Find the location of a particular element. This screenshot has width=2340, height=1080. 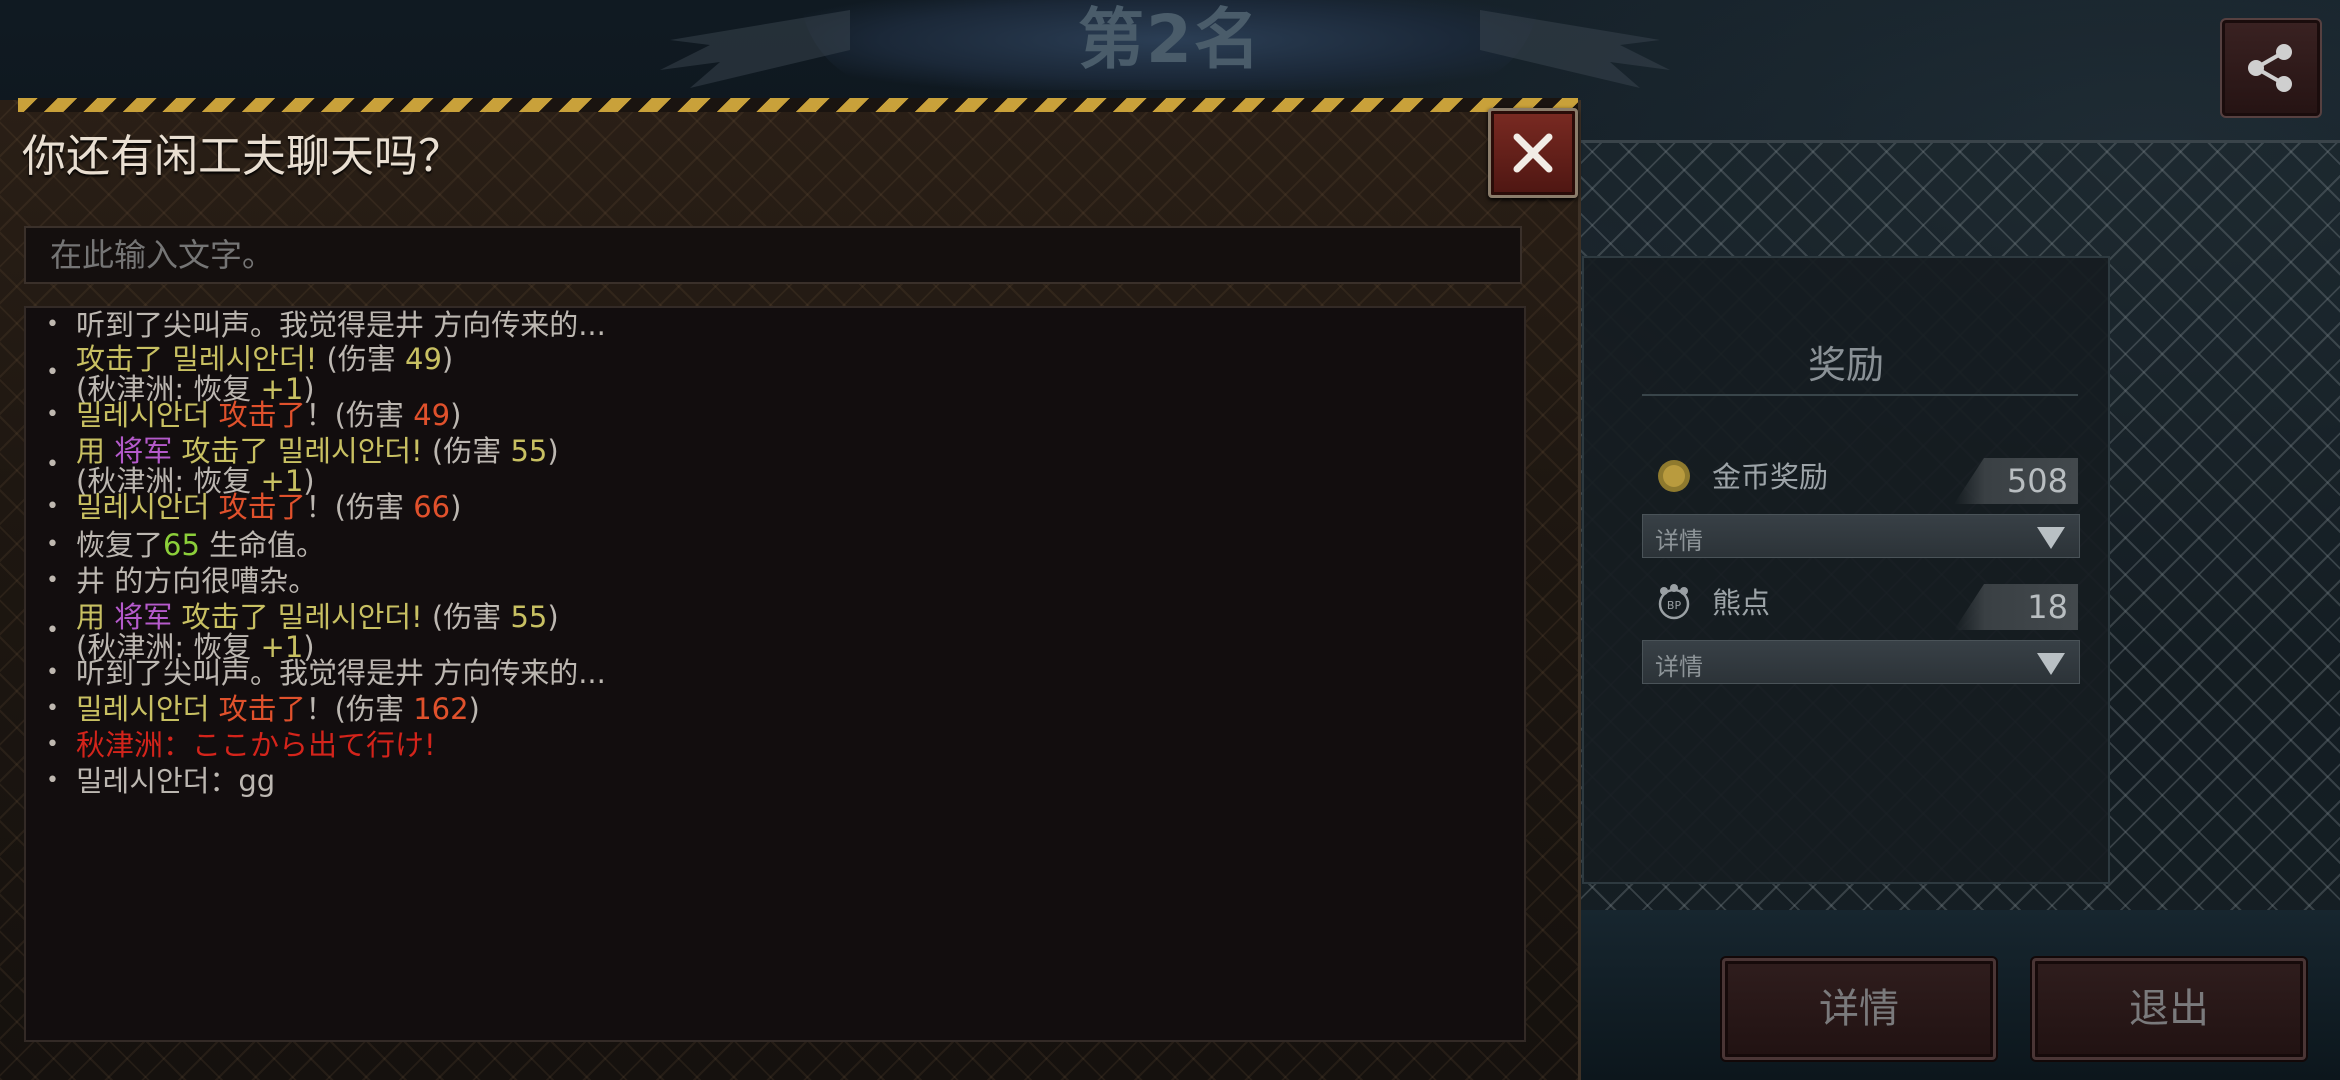

chat-message-text: 恢复了65 生命值。 is located at coordinates (200, 545).